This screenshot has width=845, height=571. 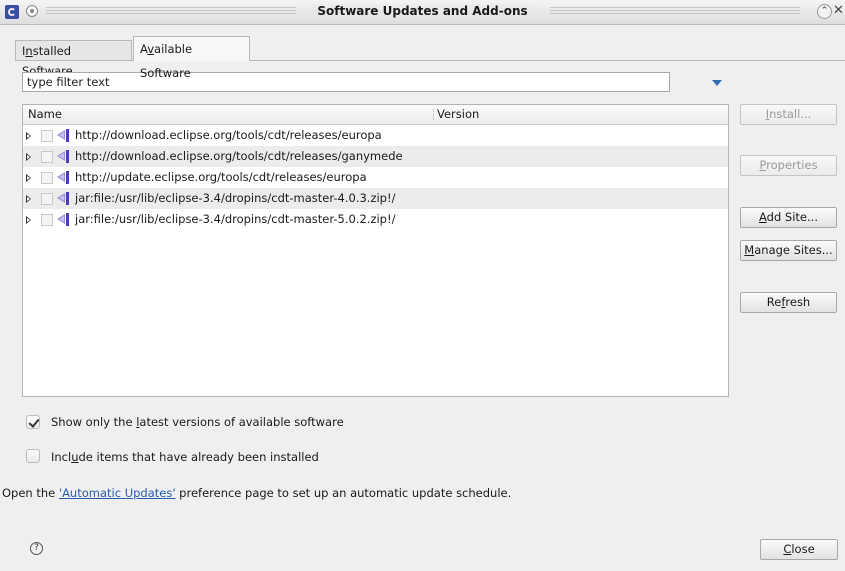 What do you see at coordinates (346, 82) in the screenshot?
I see `filter-input: type filter text` at bounding box center [346, 82].